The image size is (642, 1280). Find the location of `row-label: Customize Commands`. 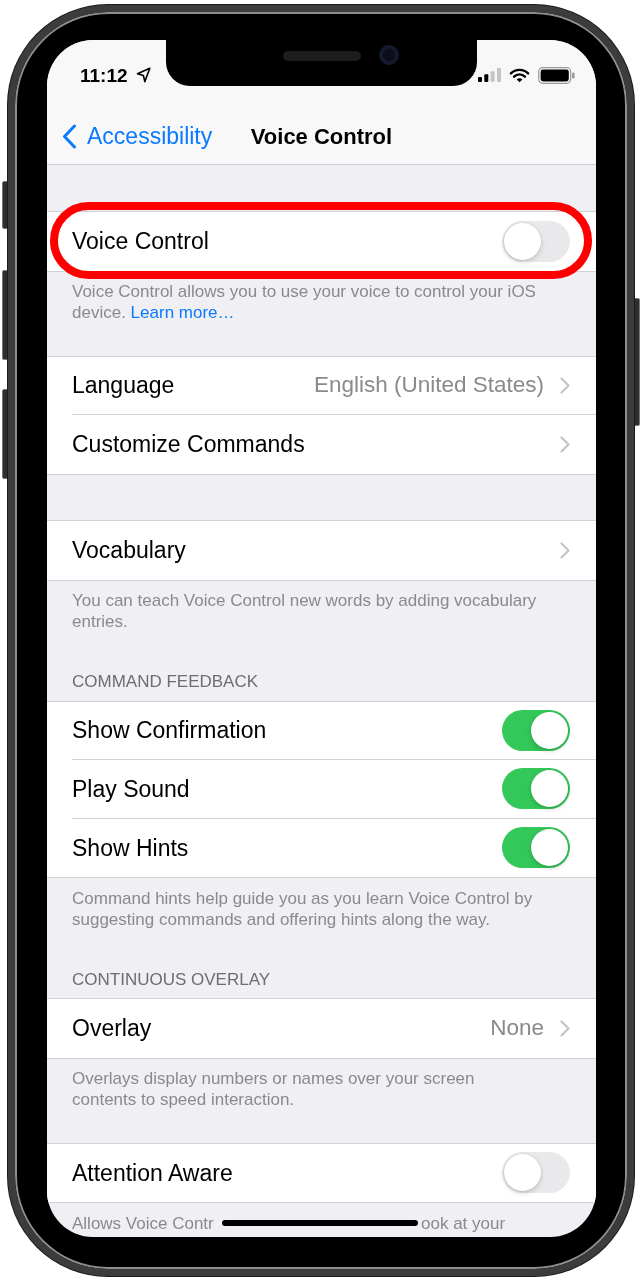

row-label: Customize Commands is located at coordinates (189, 444).